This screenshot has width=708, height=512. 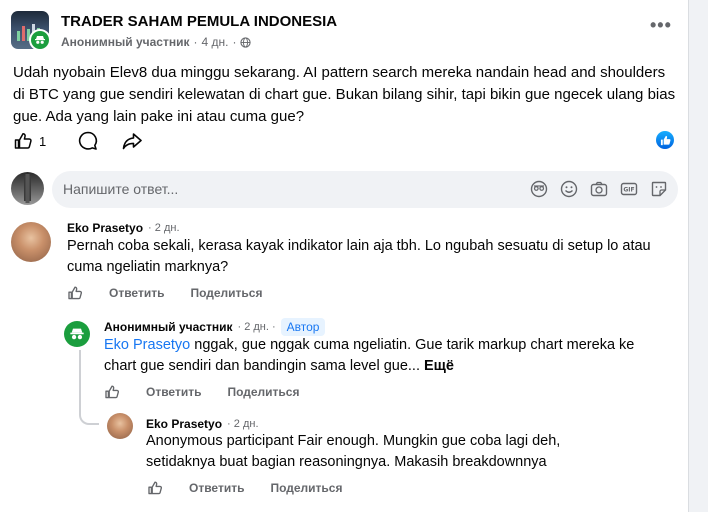 I want to click on anonymous-avatar, so click(x=77, y=334).